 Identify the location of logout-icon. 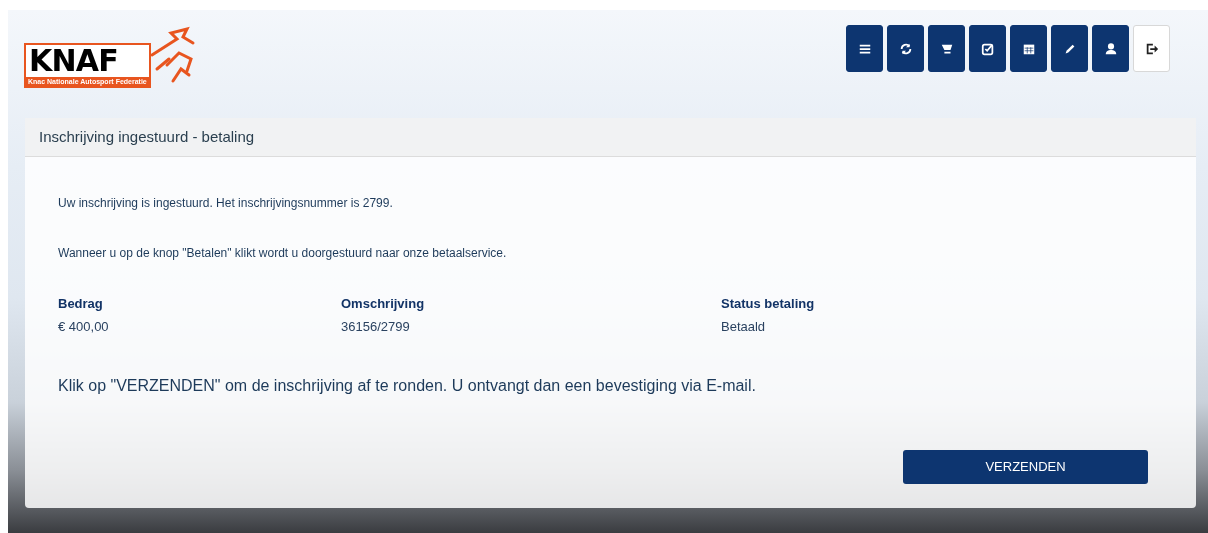
(1151, 48).